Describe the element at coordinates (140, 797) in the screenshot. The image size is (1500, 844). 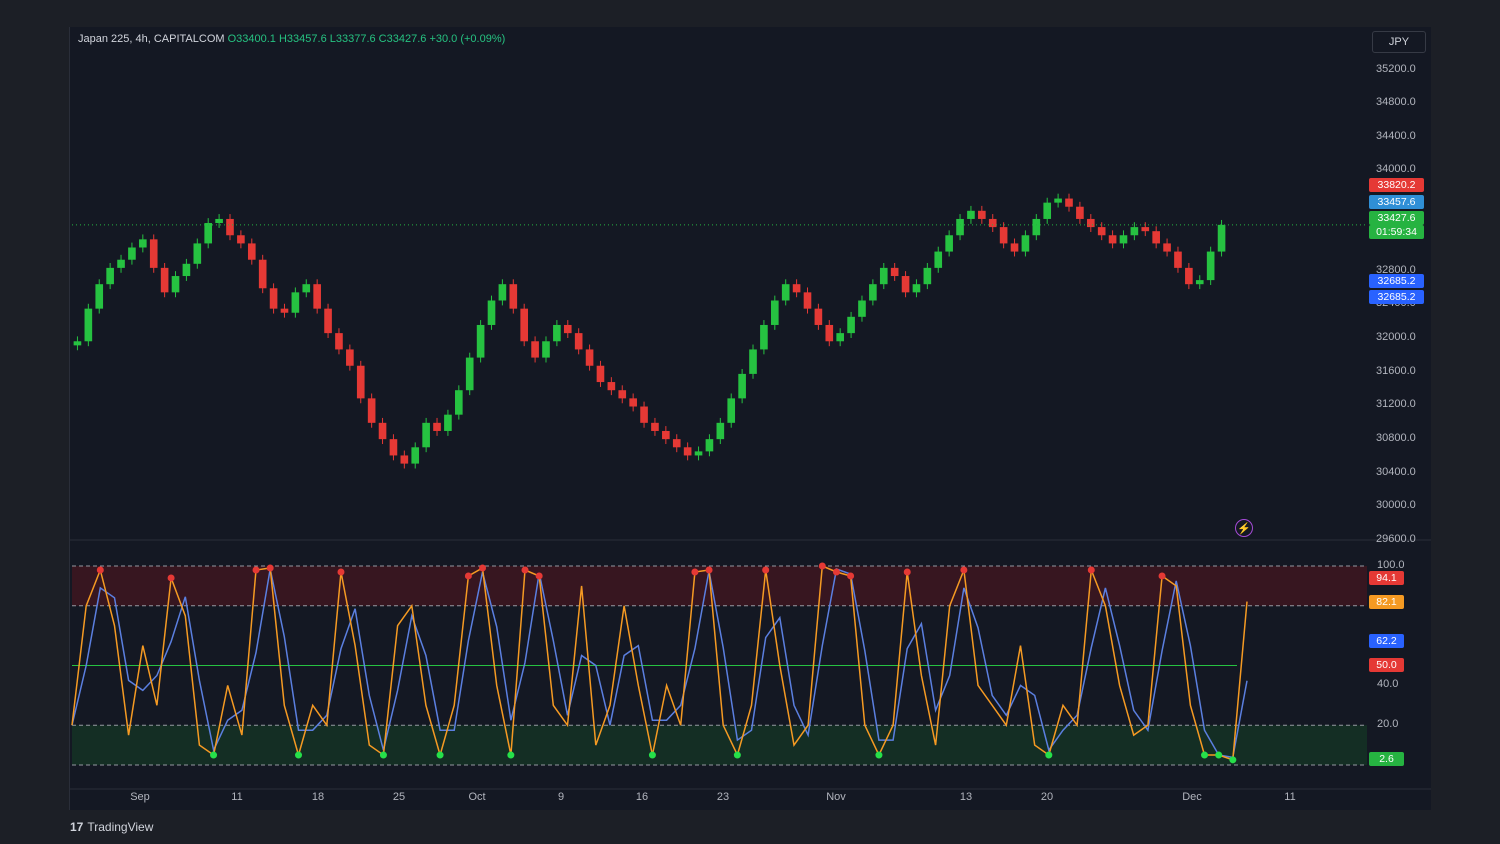
I see `x-tick: Sep` at that location.